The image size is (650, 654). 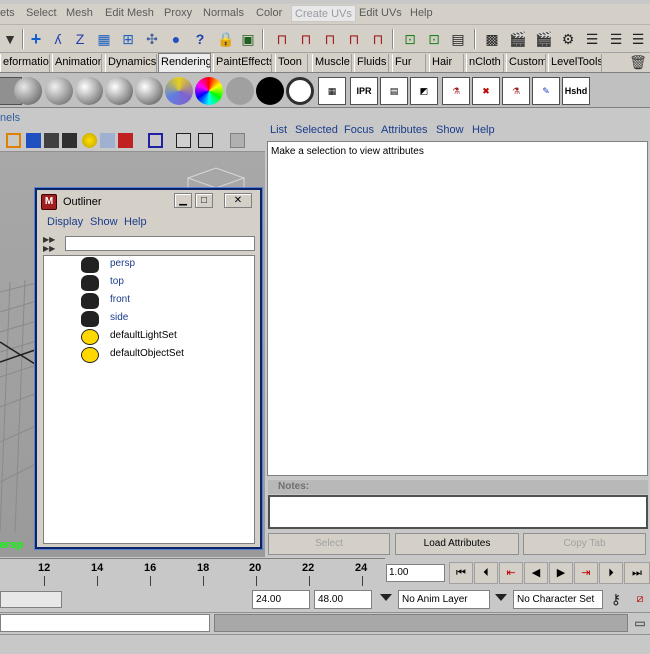 What do you see at coordinates (270, 91) in the screenshot?
I see `surface-shader-icon` at bounding box center [270, 91].